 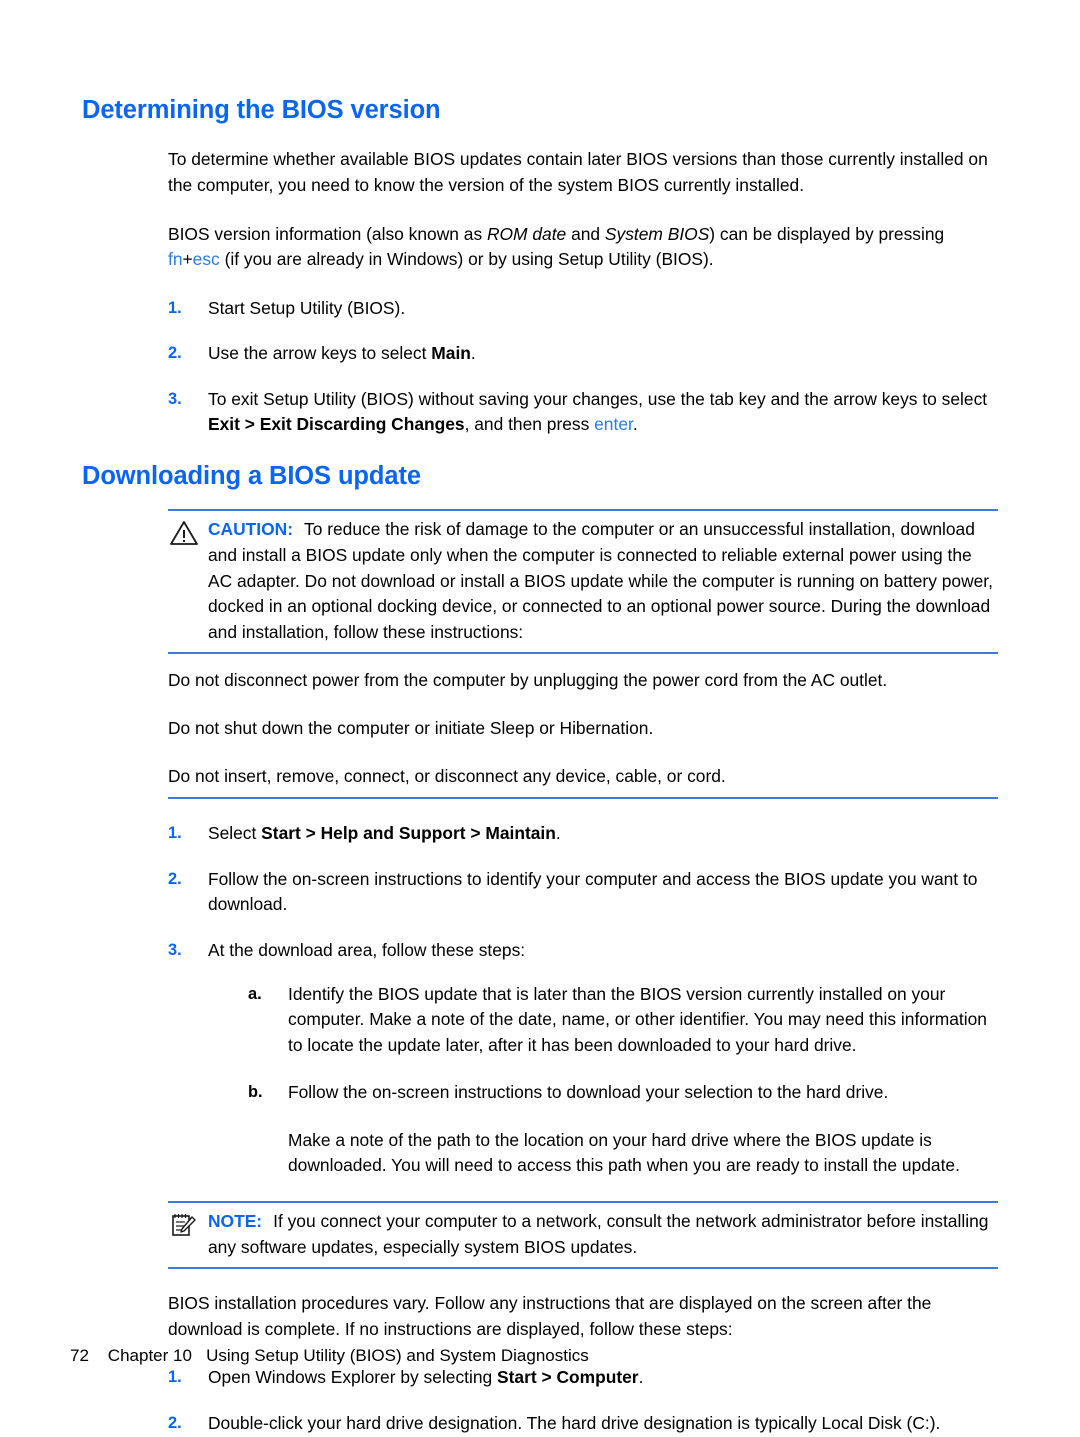 What do you see at coordinates (451, 353) in the screenshot?
I see `list-item-text-bold: Main` at bounding box center [451, 353].